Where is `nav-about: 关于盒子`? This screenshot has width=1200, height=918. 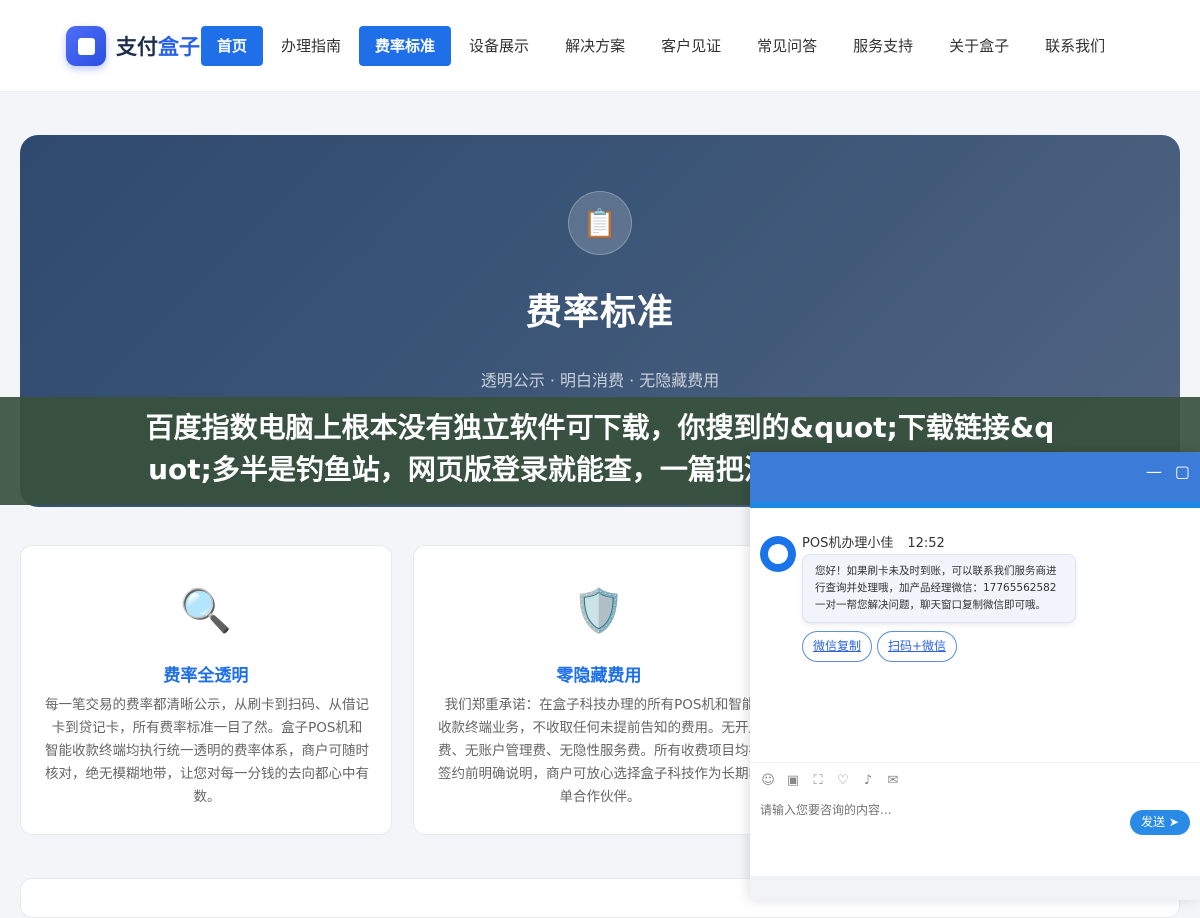
nav-about: 关于盒子 is located at coordinates (979, 46).